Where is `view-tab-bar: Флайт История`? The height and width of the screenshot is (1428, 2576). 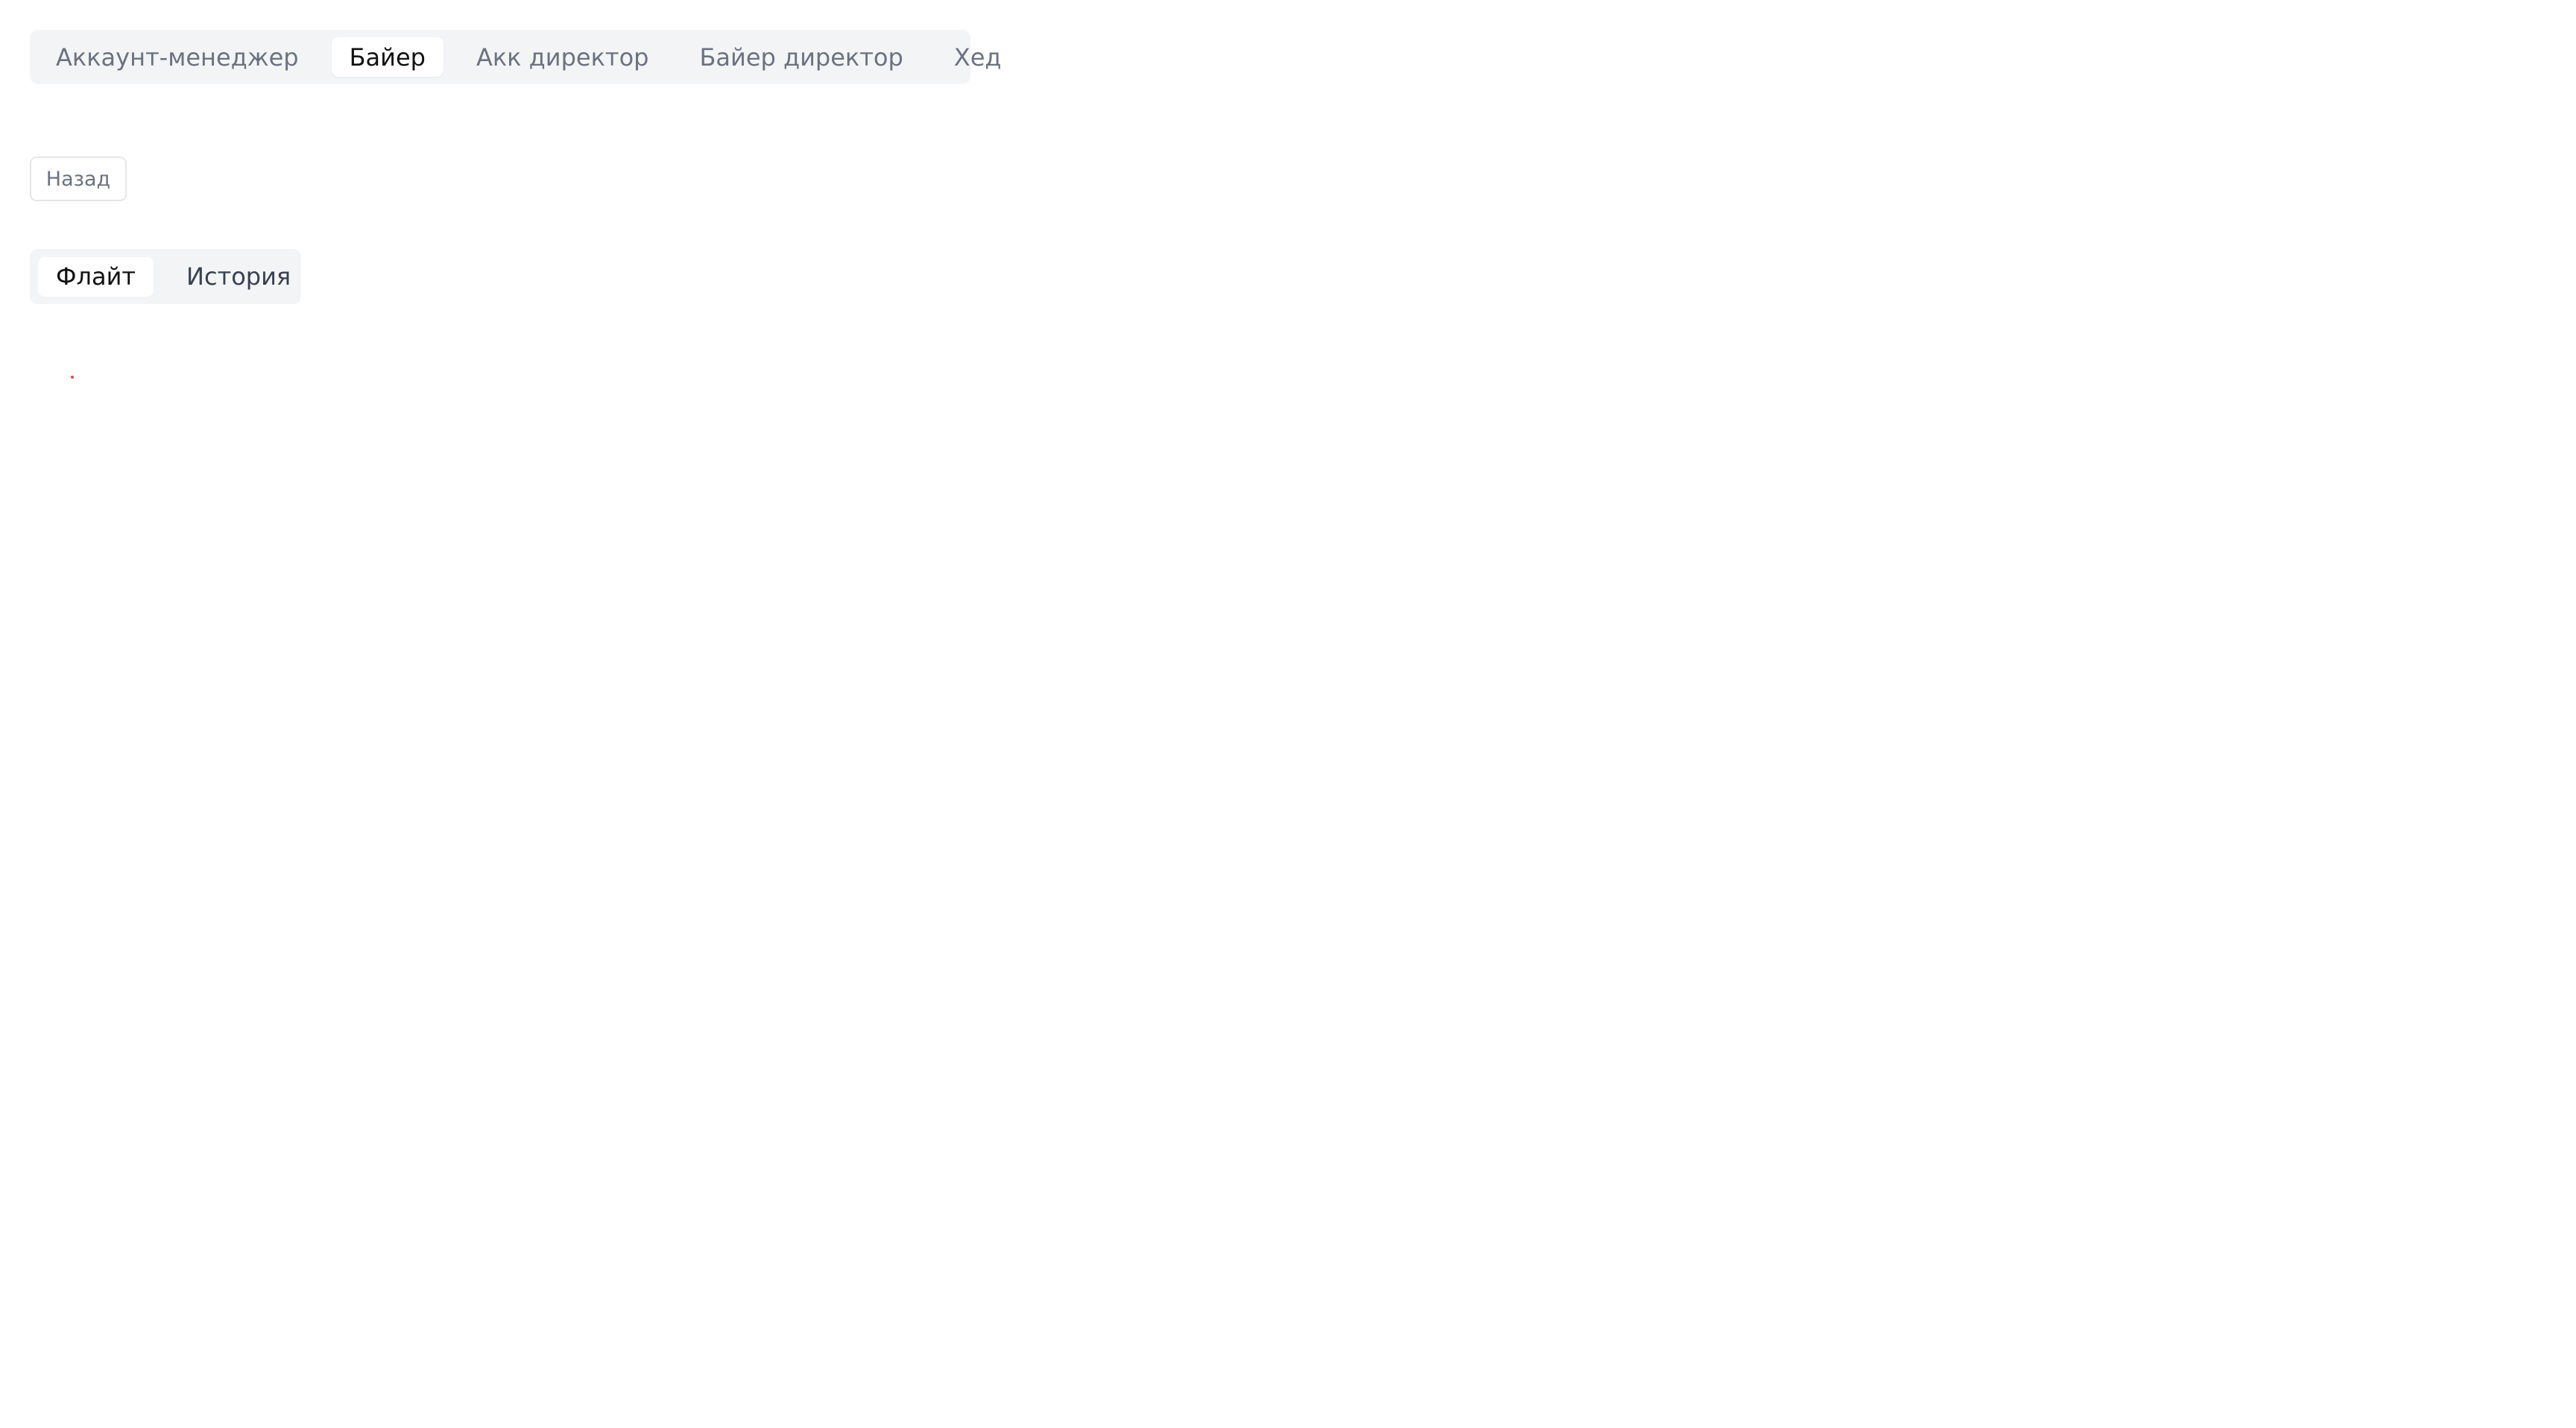 view-tab-bar: Флайт История is located at coordinates (165, 276).